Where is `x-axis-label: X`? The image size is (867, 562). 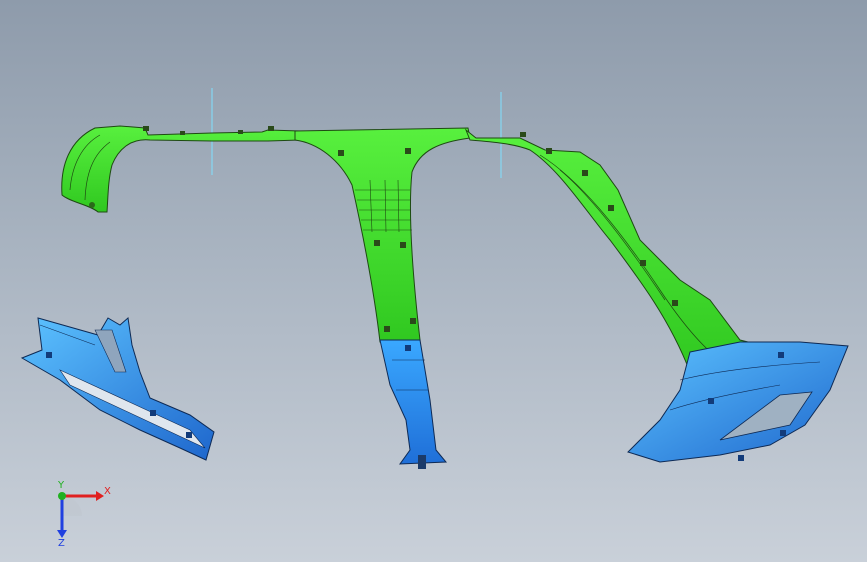 x-axis-label: X is located at coordinates (107, 491).